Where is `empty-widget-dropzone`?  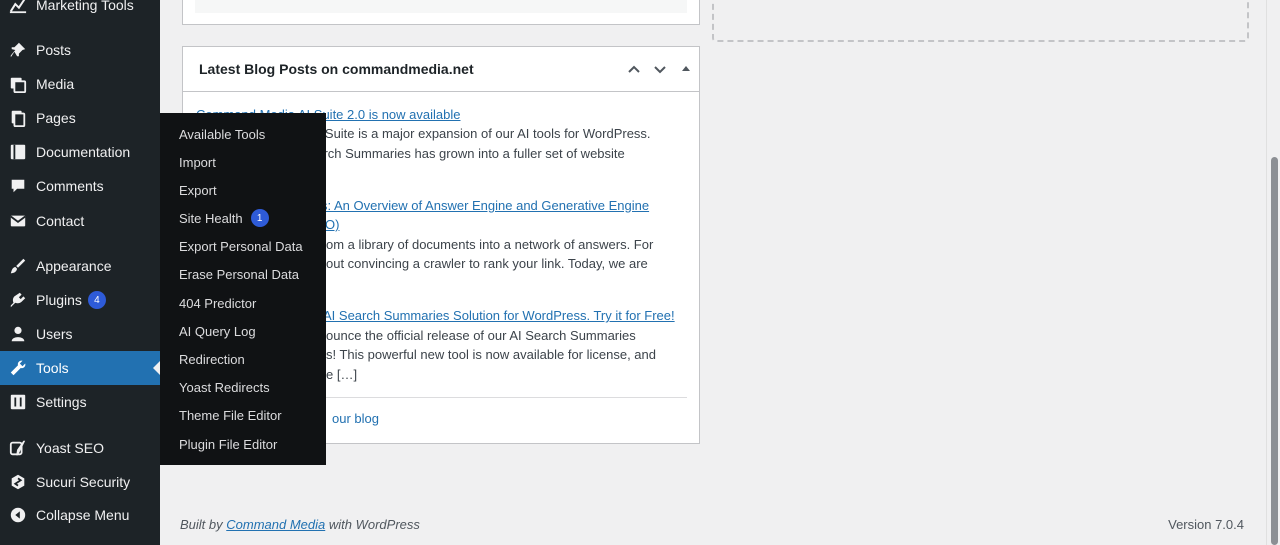
empty-widget-dropzone is located at coordinates (980, 21).